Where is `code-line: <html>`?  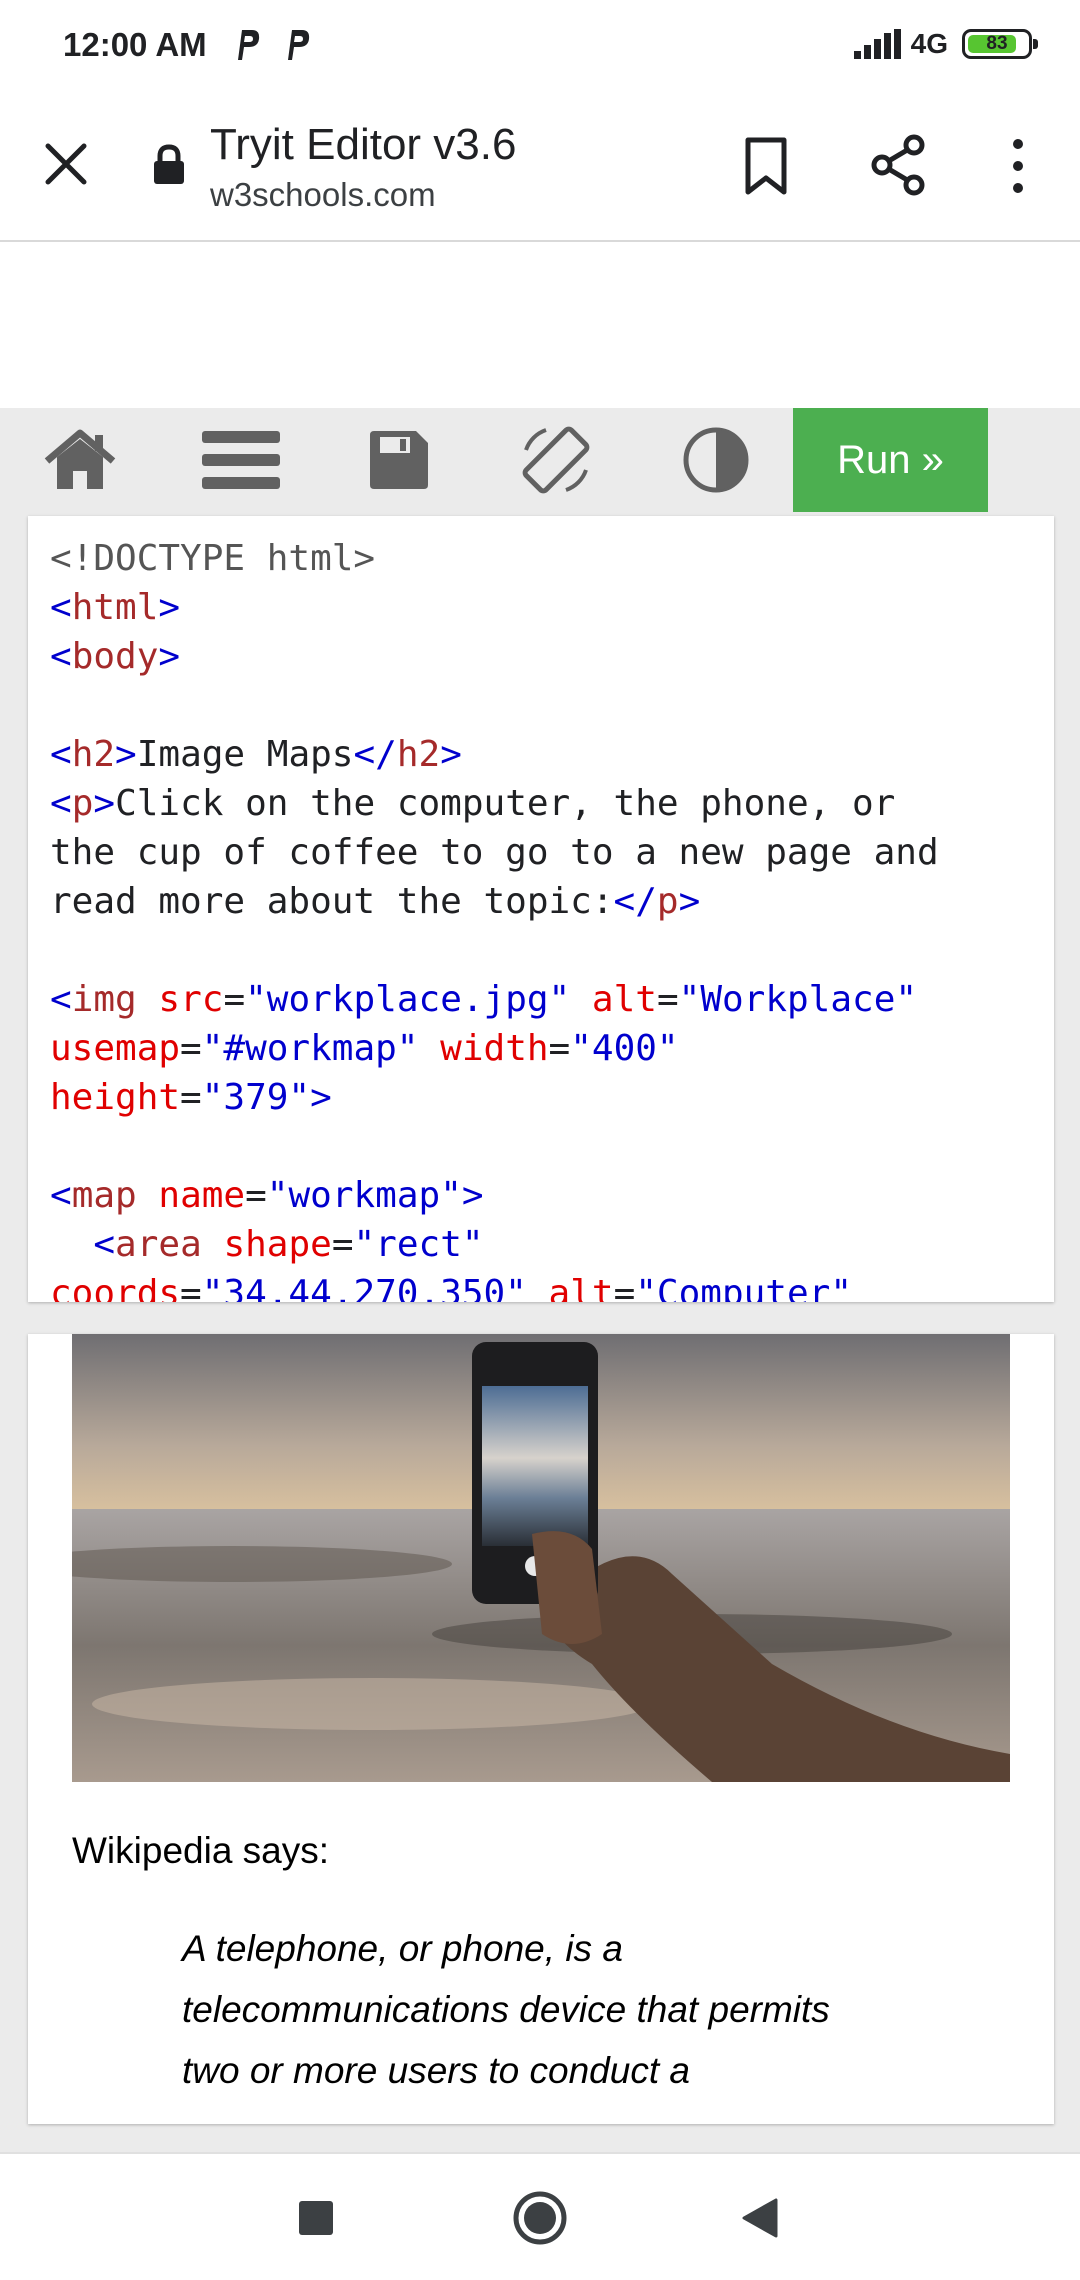 code-line: <html> is located at coordinates (115, 607).